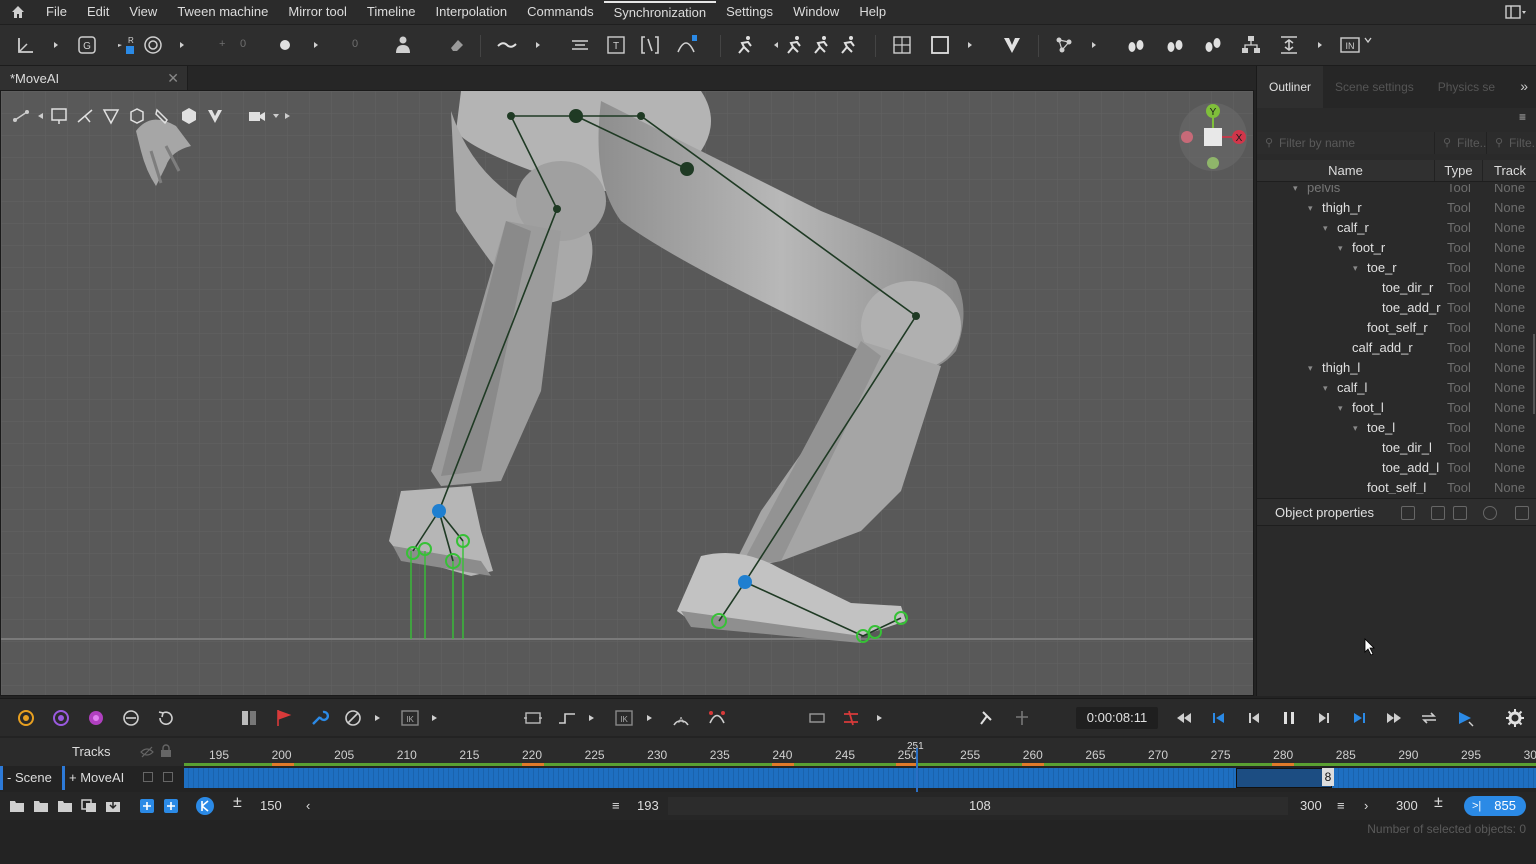  What do you see at coordinates (166, 751) in the screenshot?
I see `lock-icon` at bounding box center [166, 751].